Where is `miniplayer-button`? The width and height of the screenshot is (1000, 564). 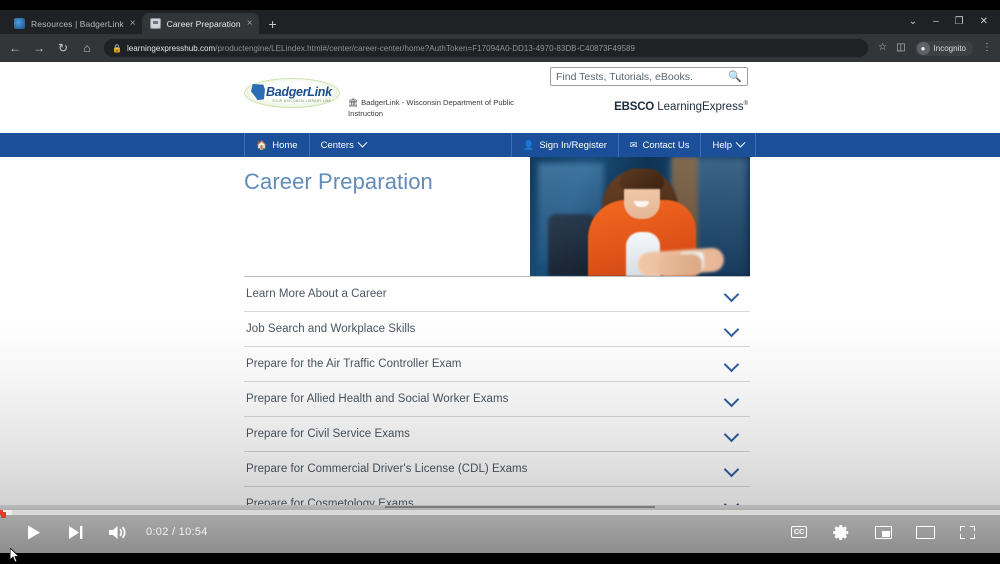 miniplayer-button is located at coordinates (883, 532).